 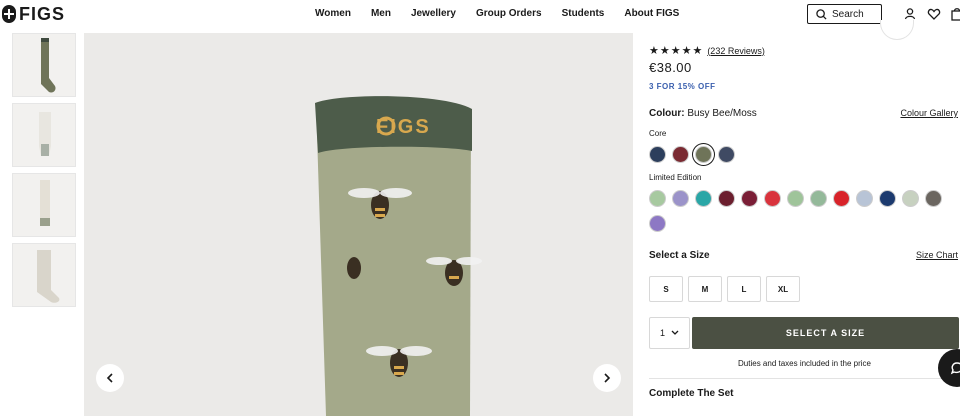 I want to click on size-header: Select a Size Size Chart, so click(x=804, y=255).